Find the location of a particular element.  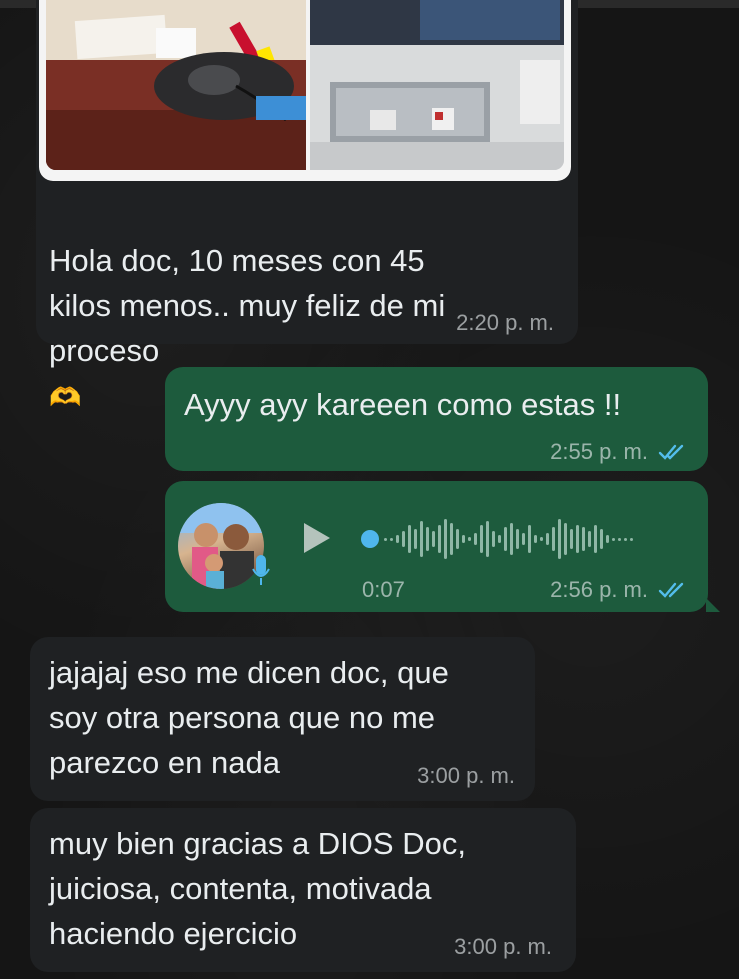

voice-waveform is located at coordinates (520, 539).